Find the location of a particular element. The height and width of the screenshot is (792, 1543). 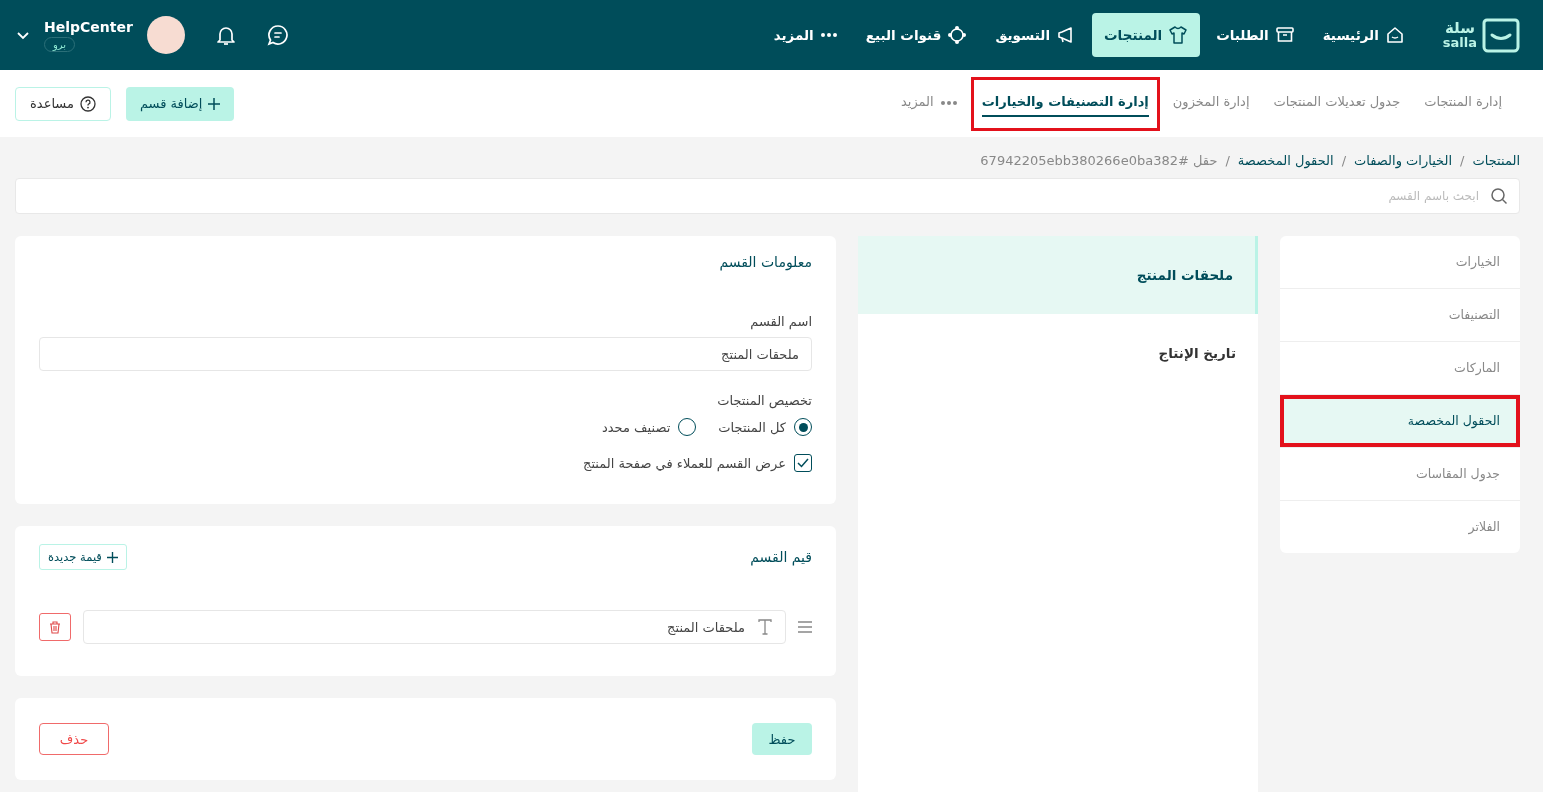

add-section-button: إضافة قسم is located at coordinates (180, 103).